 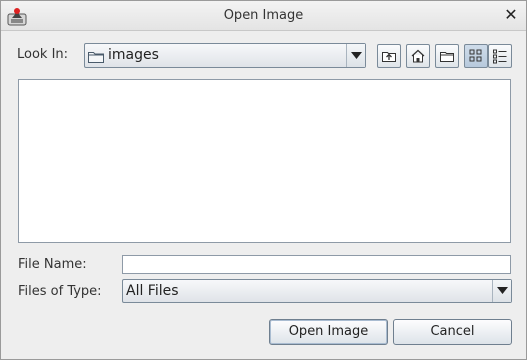 I want to click on folder-up-icon, so click(x=389, y=57).